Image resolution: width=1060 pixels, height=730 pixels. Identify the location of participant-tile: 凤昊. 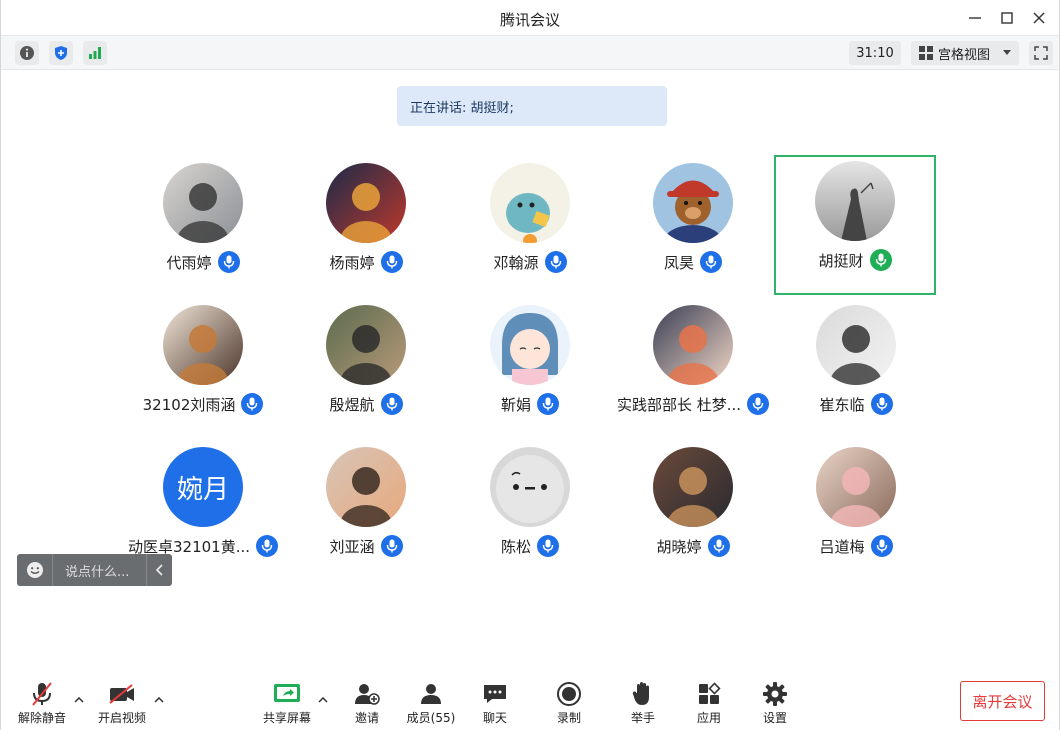
(693, 227).